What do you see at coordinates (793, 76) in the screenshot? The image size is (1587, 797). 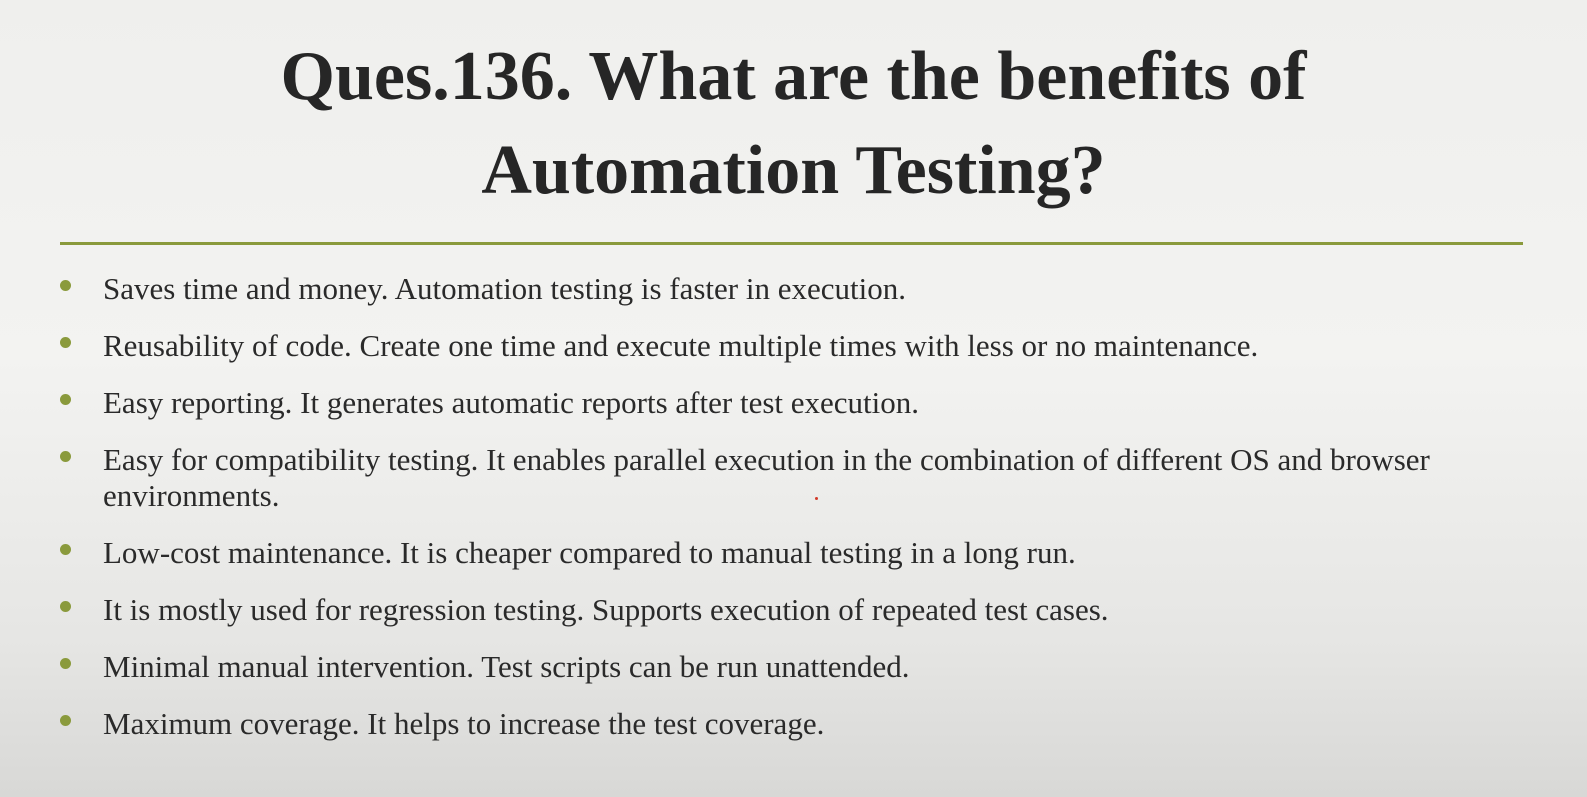 I see `title-line-1: Ques.136. What are the benefits of` at bounding box center [793, 76].